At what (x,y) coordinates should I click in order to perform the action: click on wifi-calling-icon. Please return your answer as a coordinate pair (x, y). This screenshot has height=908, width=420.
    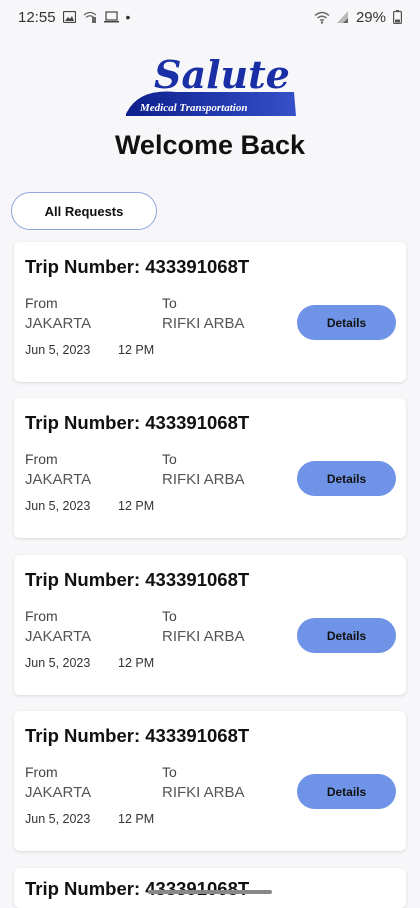
    Looking at the image, I should click on (90, 17).